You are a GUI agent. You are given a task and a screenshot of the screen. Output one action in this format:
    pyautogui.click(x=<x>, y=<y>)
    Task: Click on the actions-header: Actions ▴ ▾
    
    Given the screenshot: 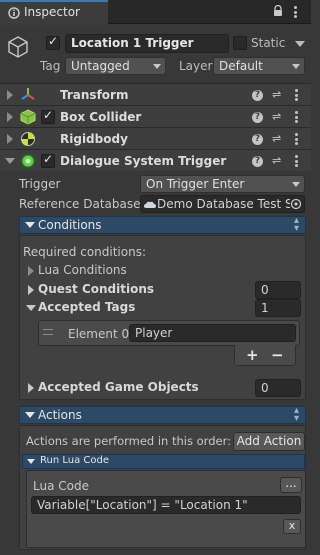 What is the action you would take?
    pyautogui.click(x=162, y=415)
    